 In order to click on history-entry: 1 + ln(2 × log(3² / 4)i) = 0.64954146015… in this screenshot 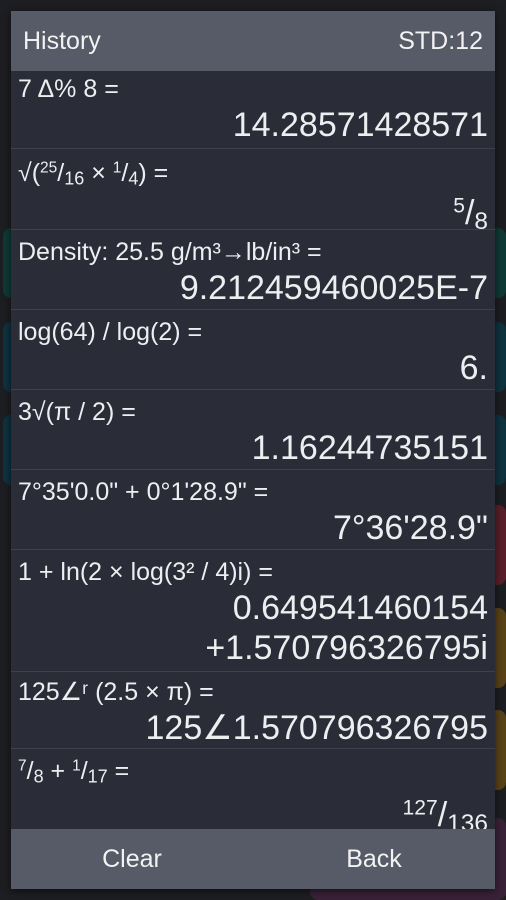, I will do `click(253, 611)`.